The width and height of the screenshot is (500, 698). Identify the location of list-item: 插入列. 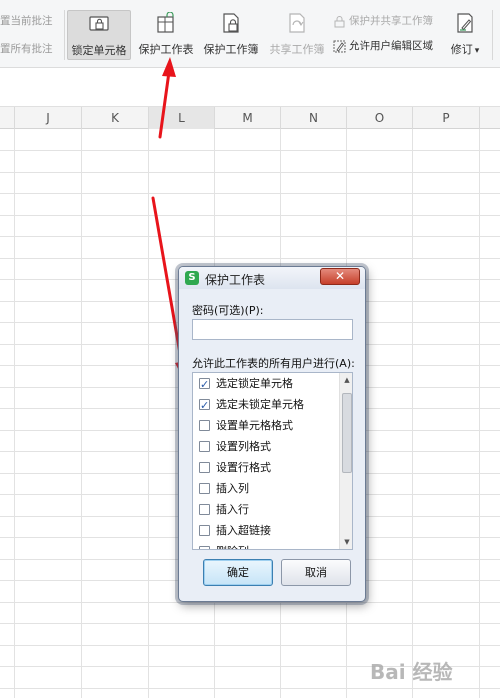
(266, 488).